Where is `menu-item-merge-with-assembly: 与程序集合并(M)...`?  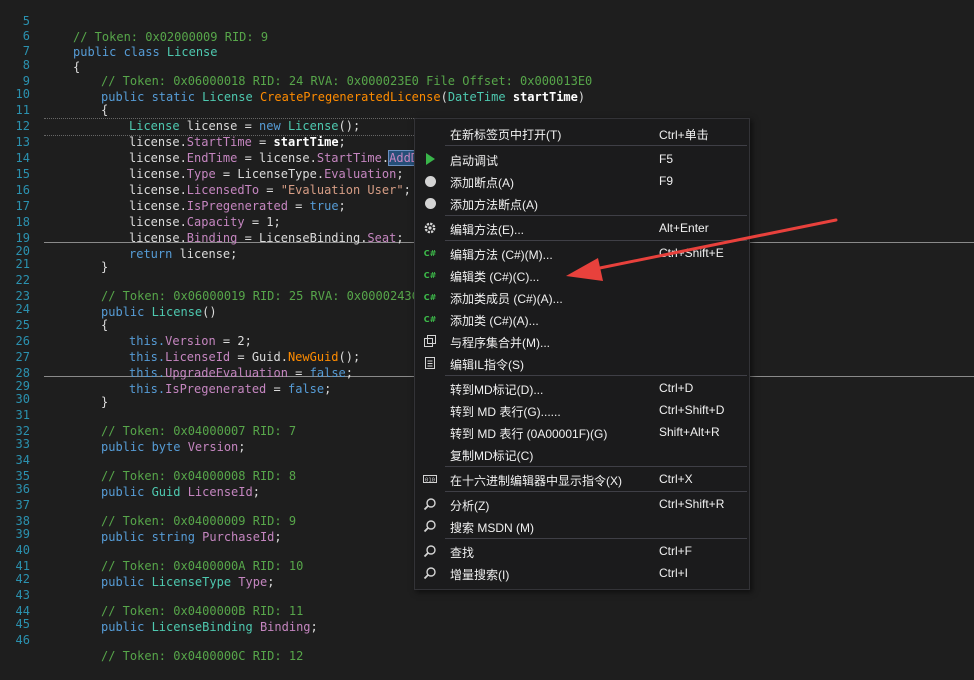
menu-item-merge-with-assembly: 与程序集合并(M)... is located at coordinates (582, 341).